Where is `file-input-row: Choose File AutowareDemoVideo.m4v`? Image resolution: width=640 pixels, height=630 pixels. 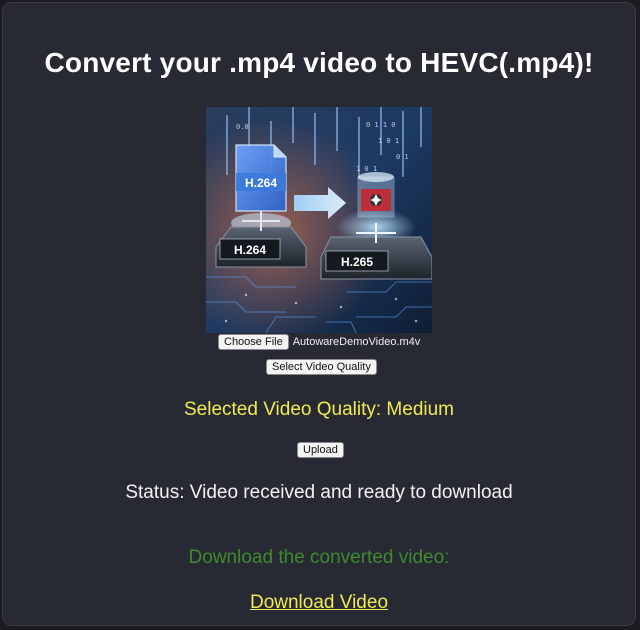
file-input-row: Choose File AutowareDemoVideo.m4v is located at coordinates (319, 342).